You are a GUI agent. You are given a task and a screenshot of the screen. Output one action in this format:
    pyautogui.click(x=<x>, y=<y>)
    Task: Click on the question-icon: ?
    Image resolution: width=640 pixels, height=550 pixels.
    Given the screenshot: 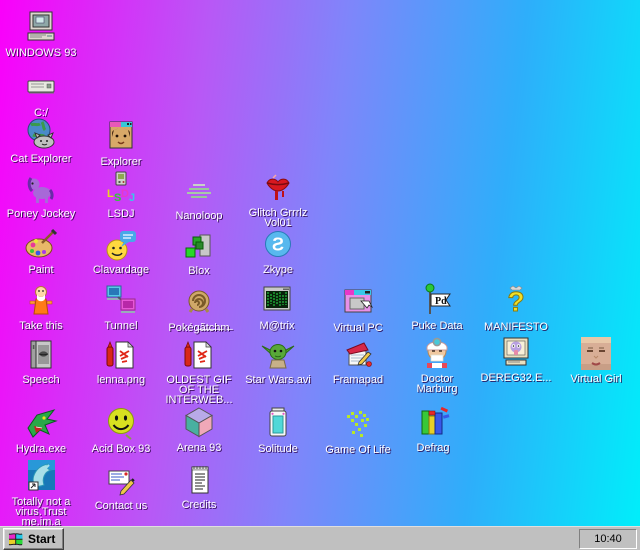 What is the action you would take?
    pyautogui.click(x=516, y=302)
    